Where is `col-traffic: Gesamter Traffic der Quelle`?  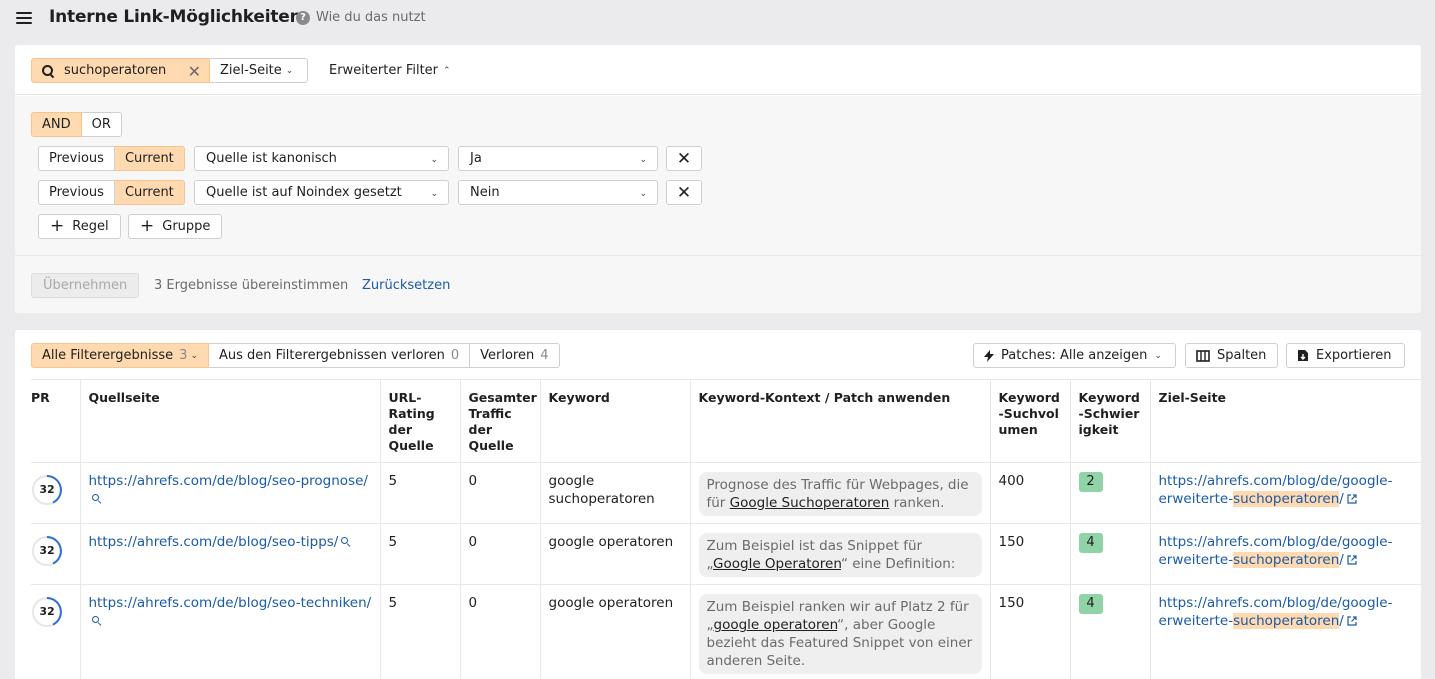 col-traffic: Gesamter Traffic der Quelle is located at coordinates (499, 421).